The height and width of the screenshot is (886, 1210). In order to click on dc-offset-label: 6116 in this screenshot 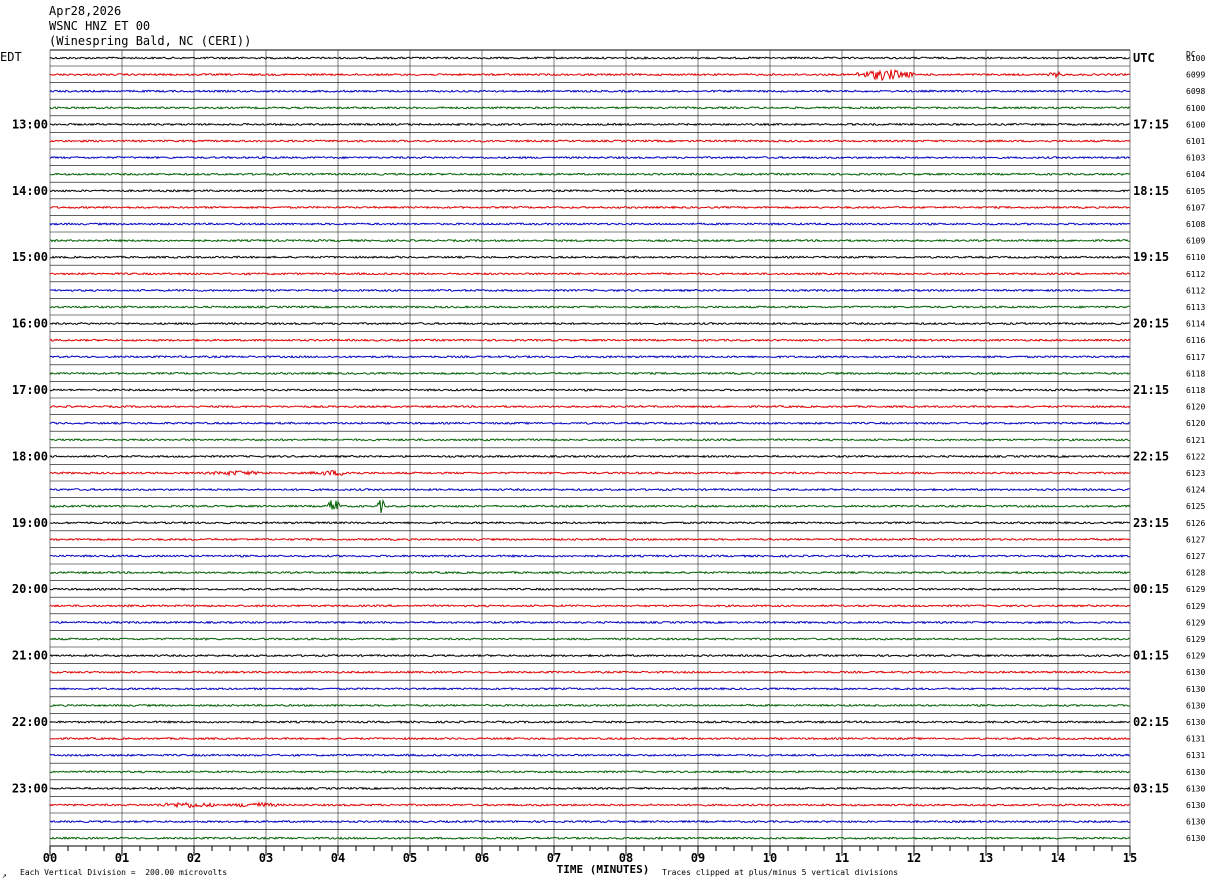, I will do `click(1195, 340)`.